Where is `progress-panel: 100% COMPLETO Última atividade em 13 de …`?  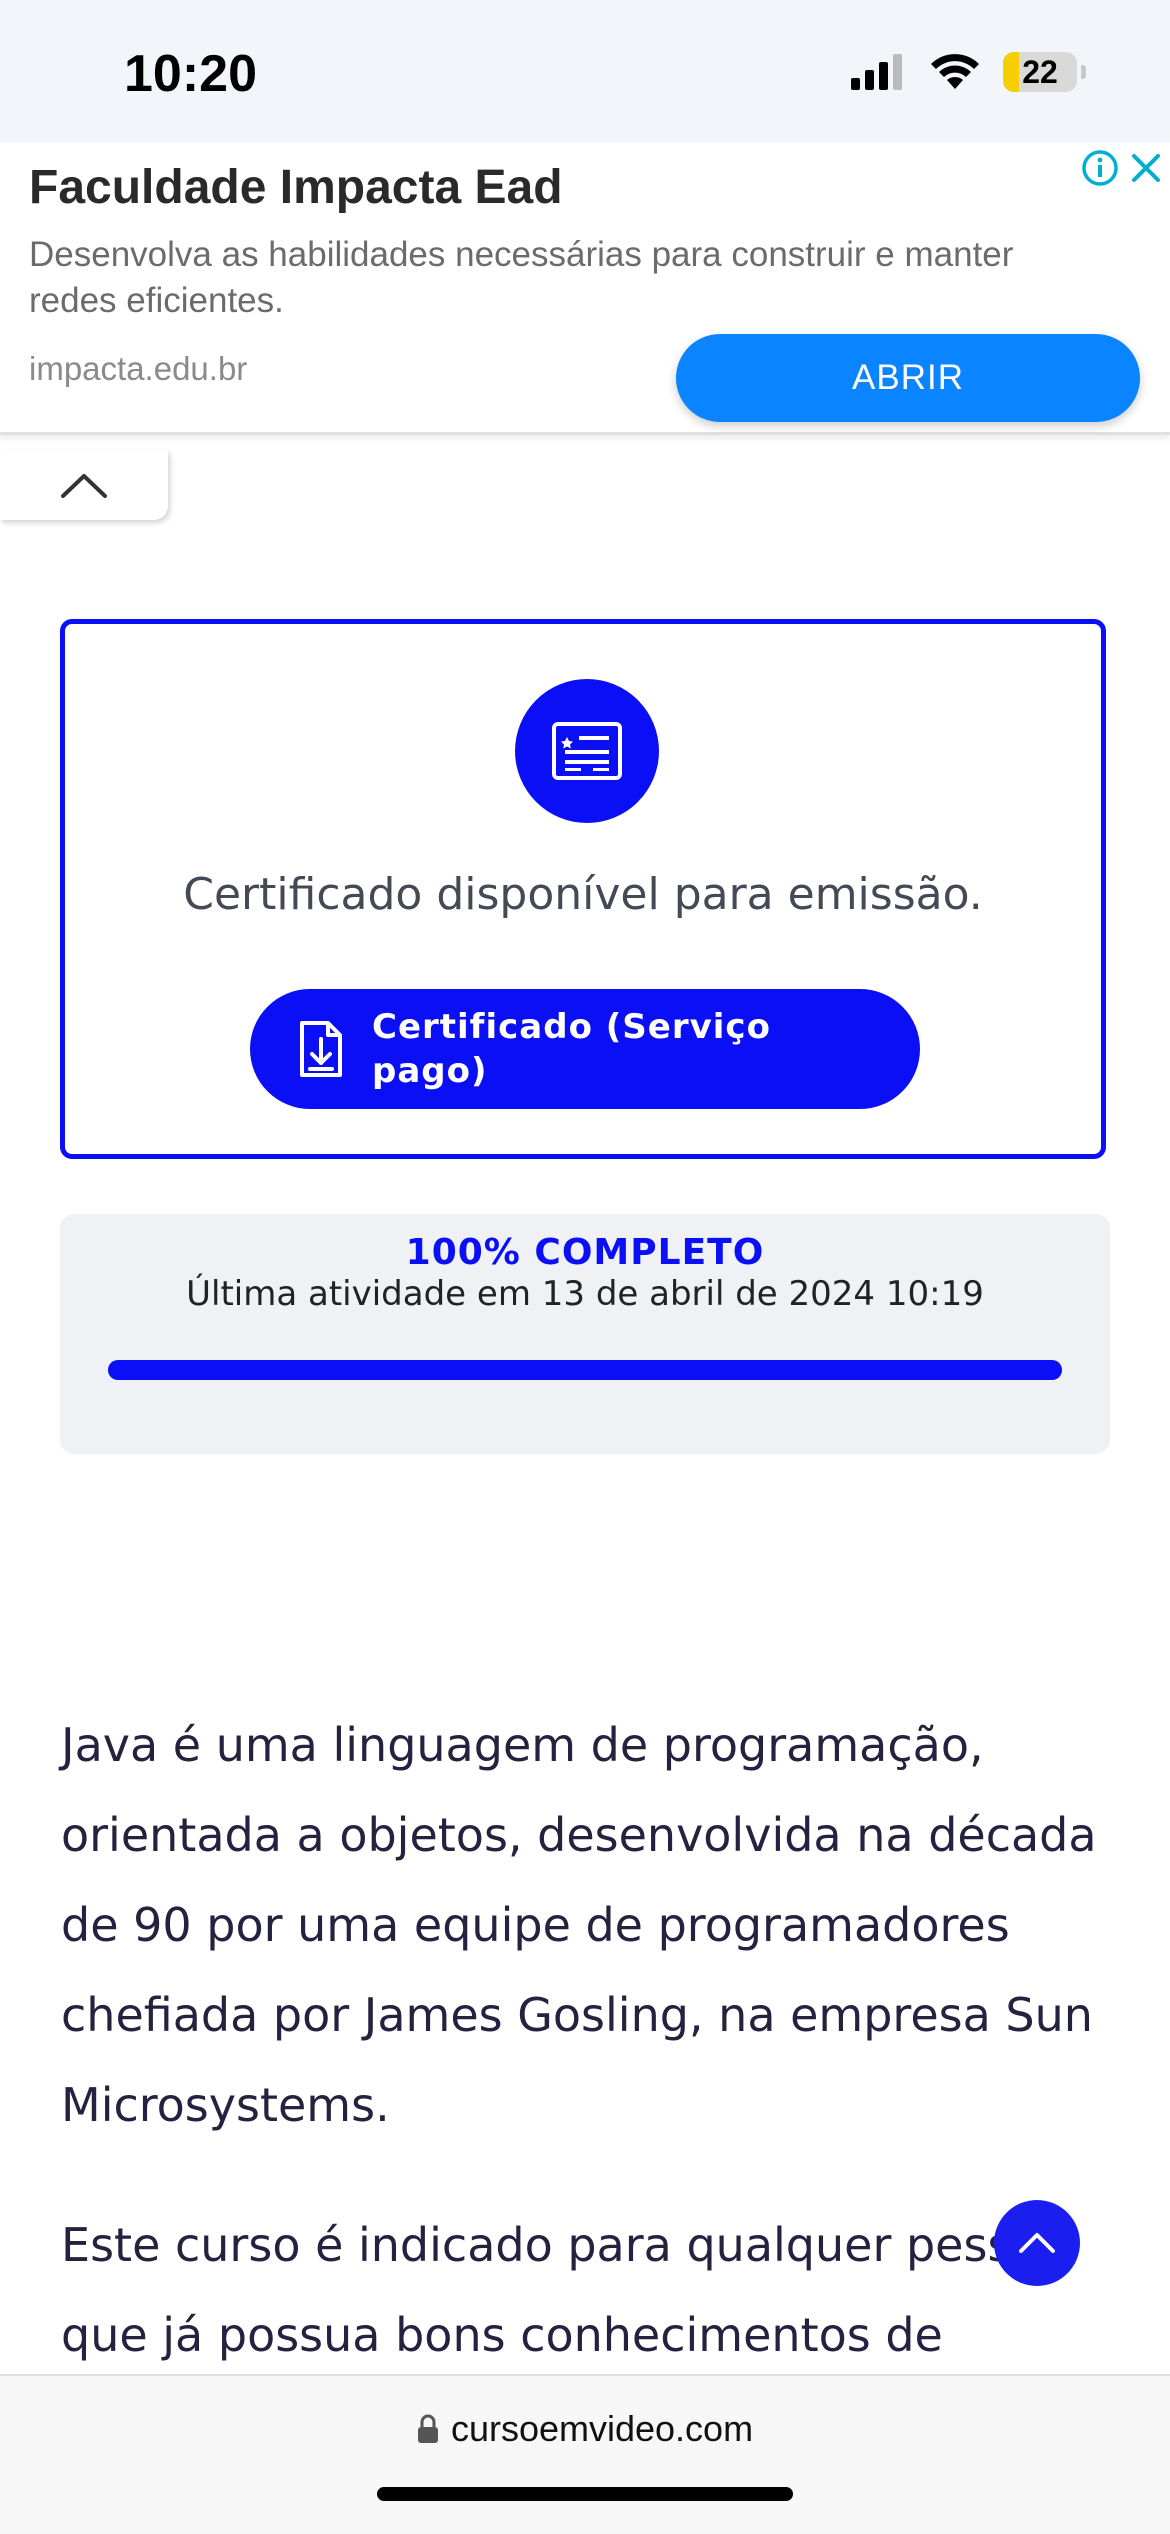 progress-panel: 100% COMPLETO Última atividade em 13 de … is located at coordinates (585, 1334).